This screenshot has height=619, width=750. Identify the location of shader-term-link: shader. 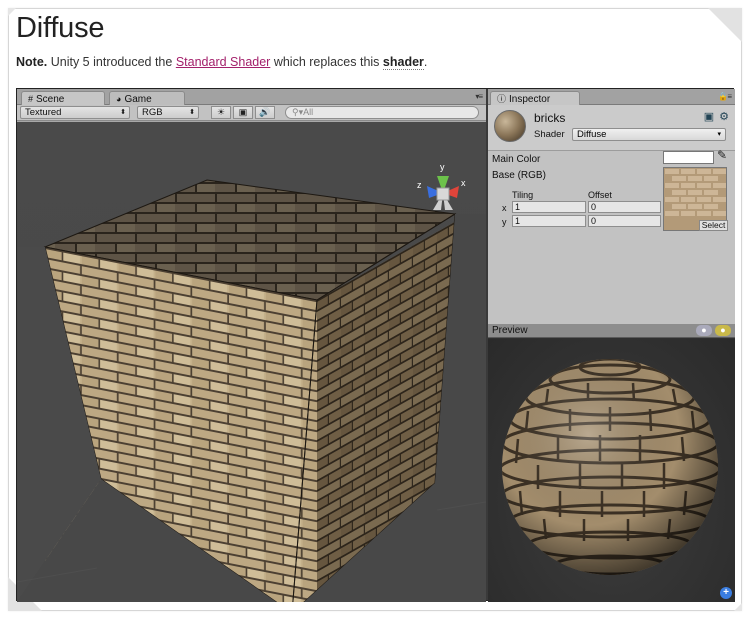
(403, 62).